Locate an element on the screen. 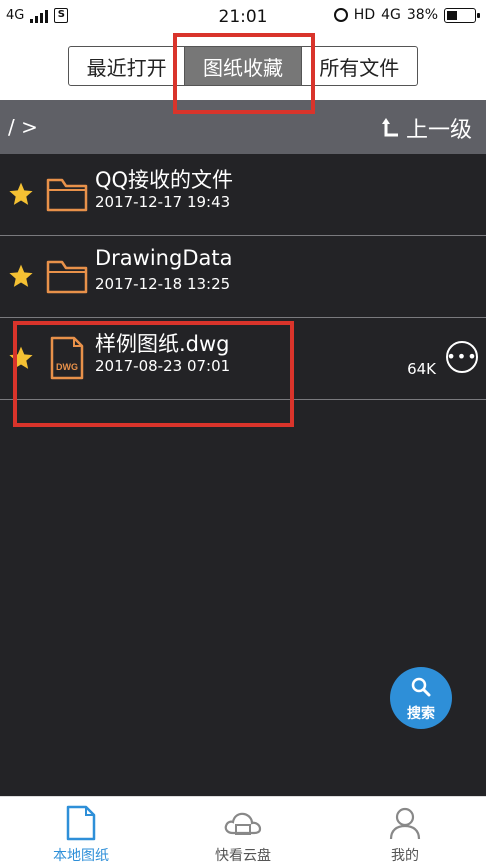 The height and width of the screenshot is (864, 486). search-button: 搜索 is located at coordinates (421, 698).